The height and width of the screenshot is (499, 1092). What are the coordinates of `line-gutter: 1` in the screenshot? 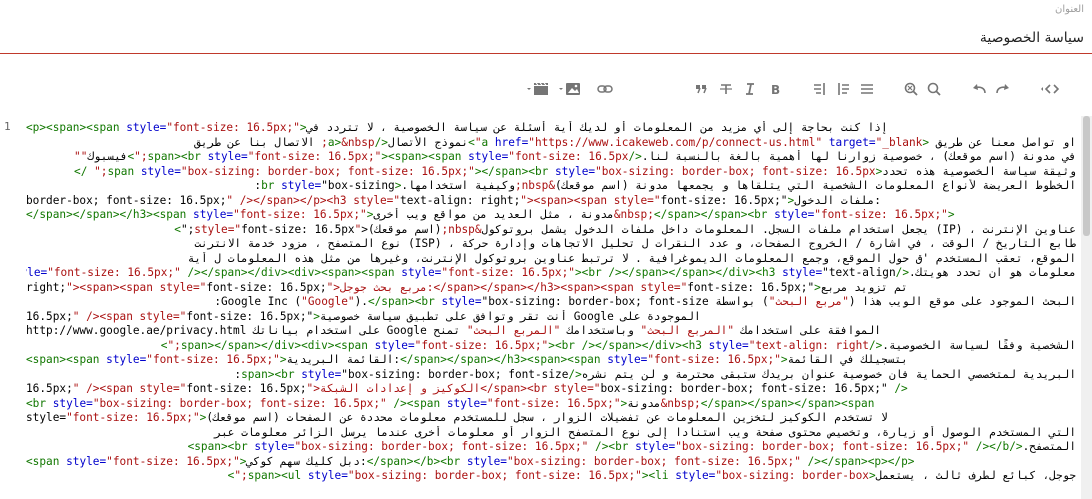 It's located at (11, 307).